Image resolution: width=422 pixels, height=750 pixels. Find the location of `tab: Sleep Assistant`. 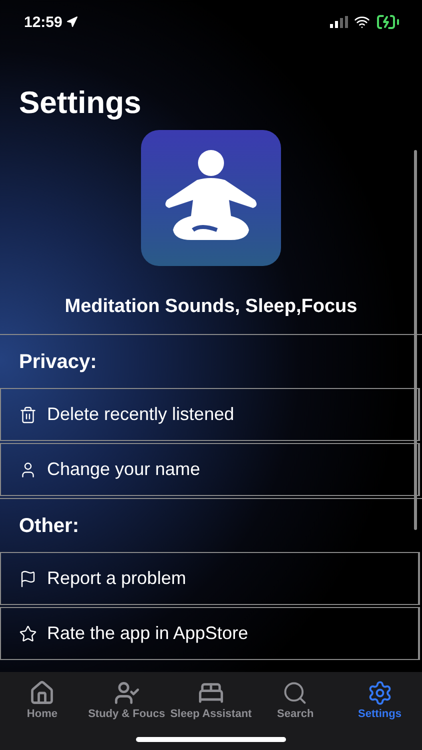

tab: Sleep Assistant is located at coordinates (210, 715).